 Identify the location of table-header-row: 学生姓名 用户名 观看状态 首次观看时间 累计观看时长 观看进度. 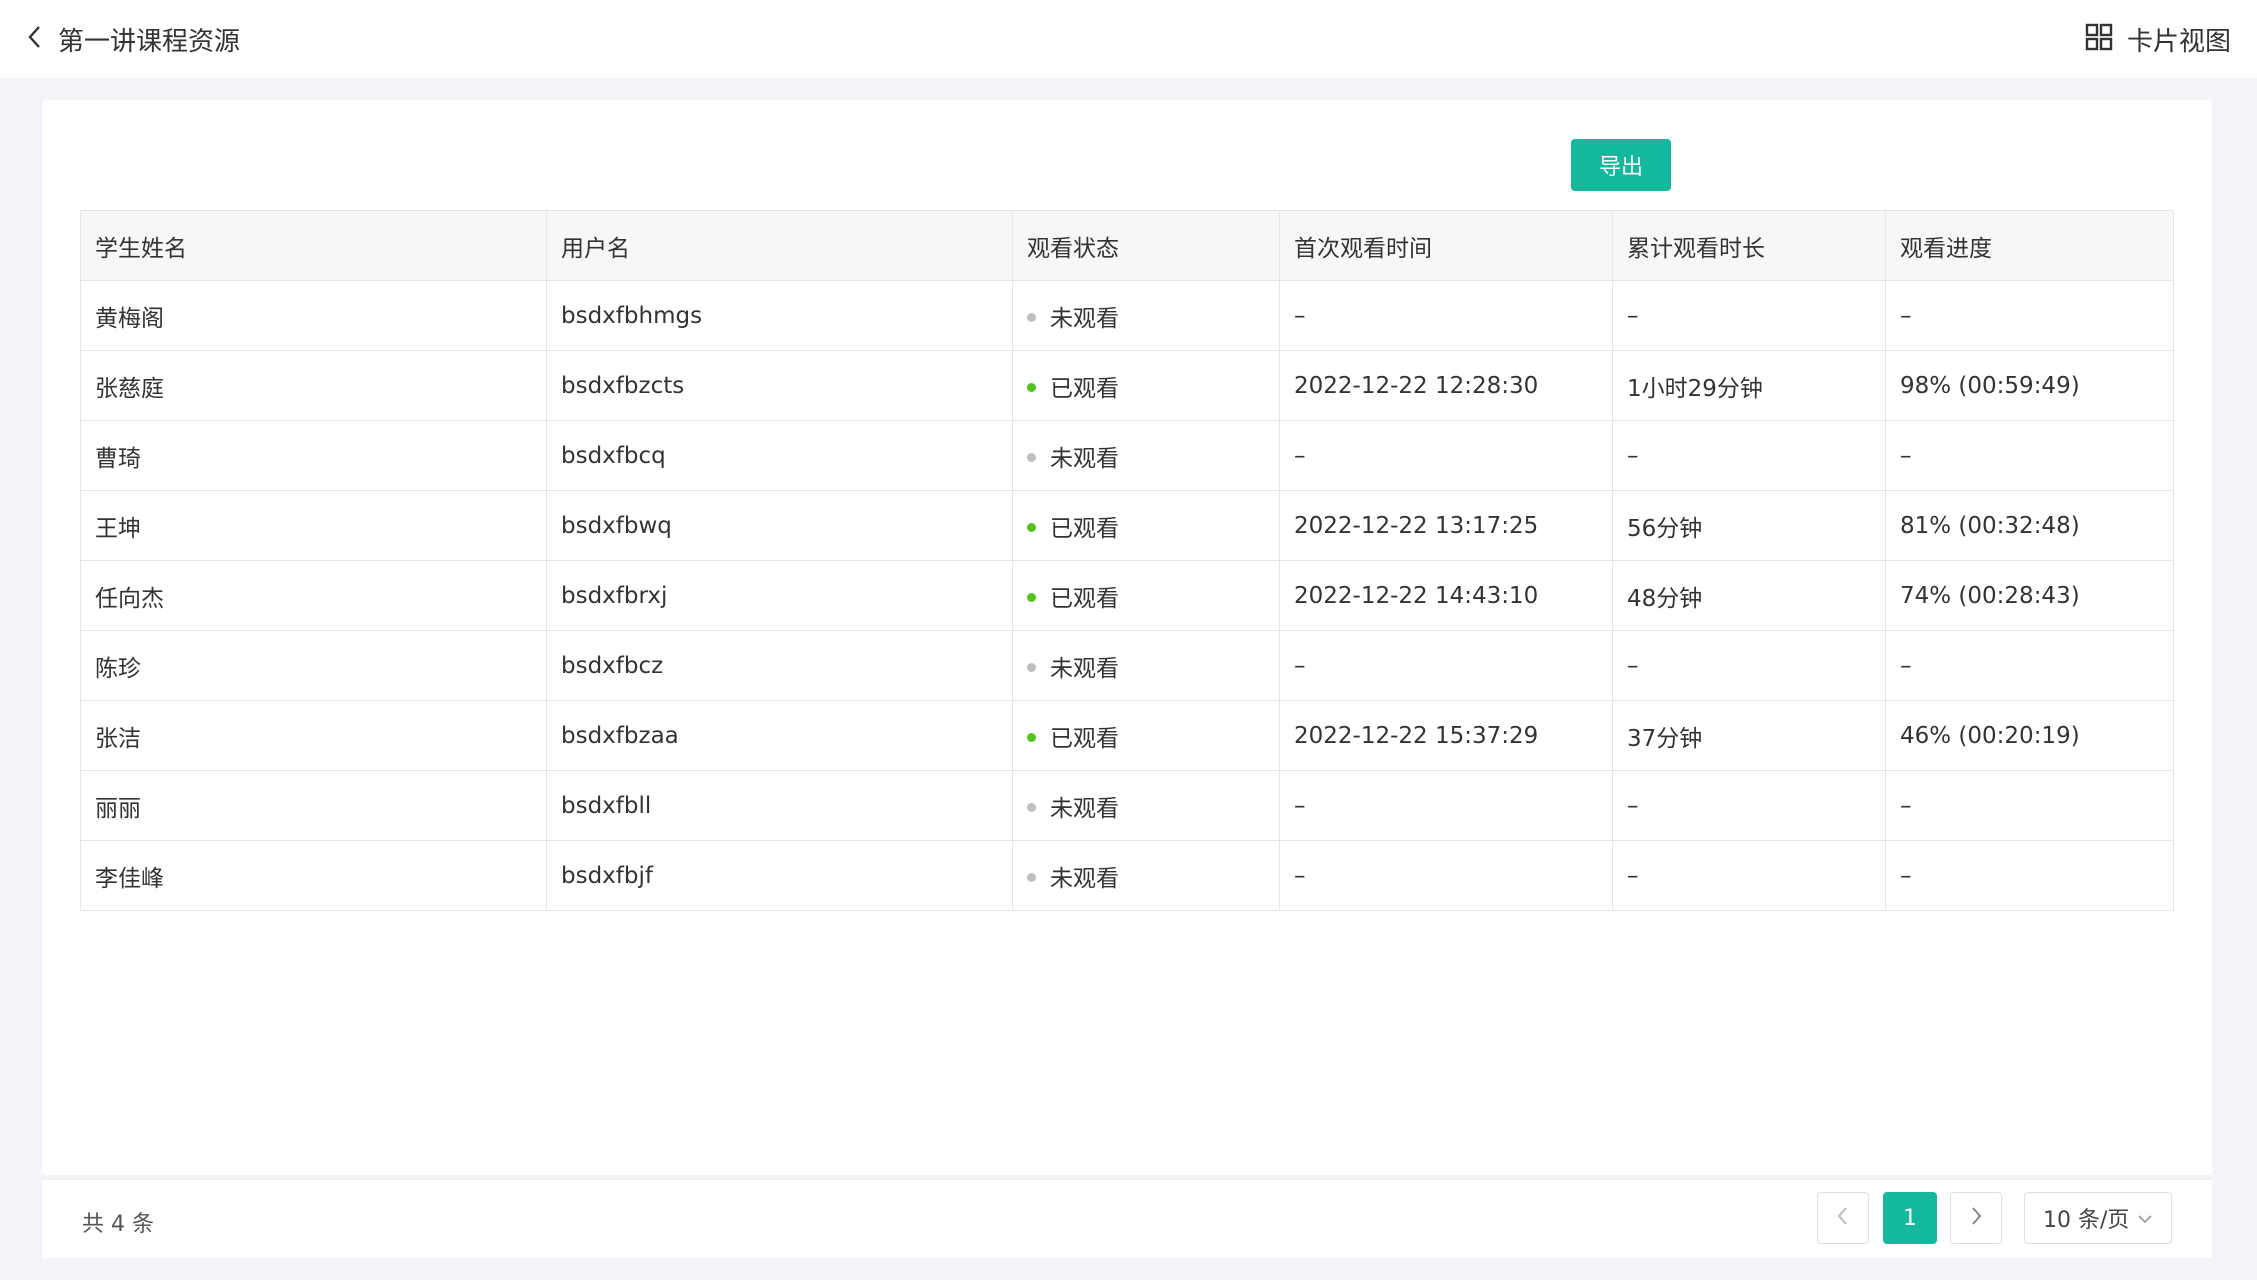
(1127, 245).